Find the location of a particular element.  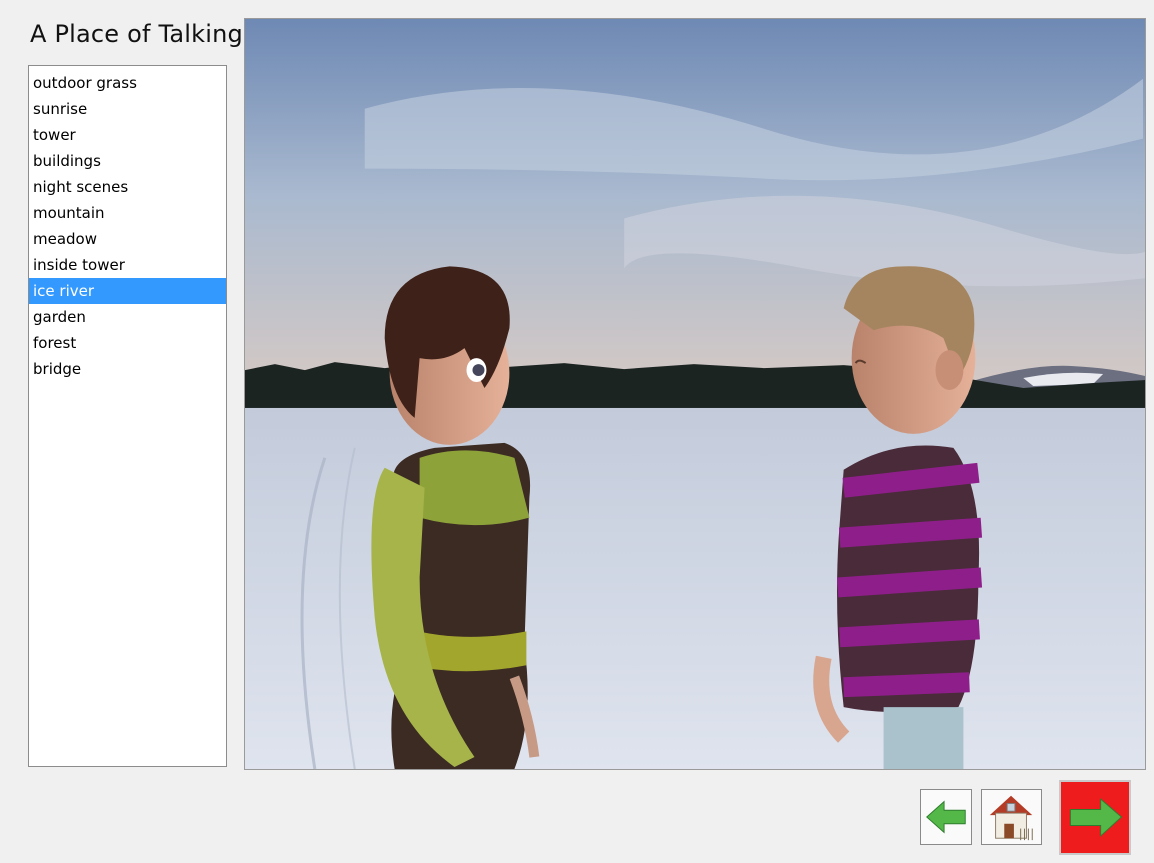

green-right-arrow-icon is located at coordinates (1096, 817).